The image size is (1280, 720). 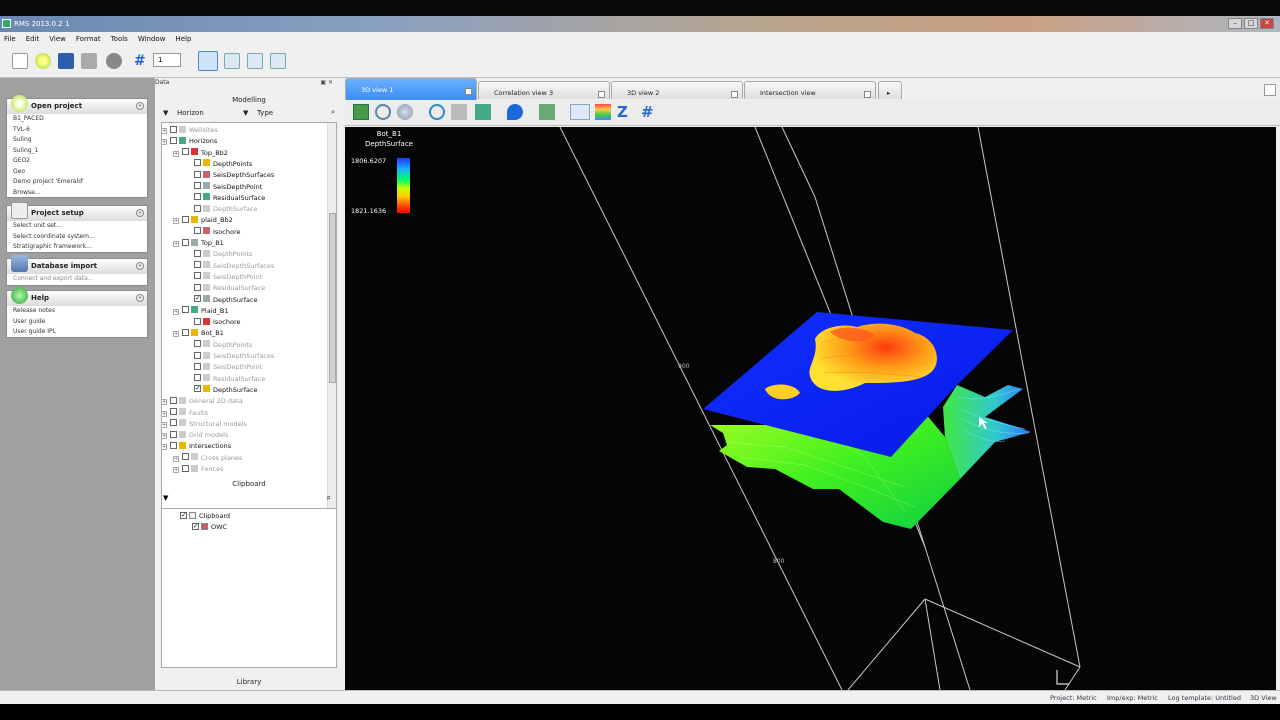 What do you see at coordinates (890, 90) in the screenshot?
I see `tab-scroll-button: ▸` at bounding box center [890, 90].